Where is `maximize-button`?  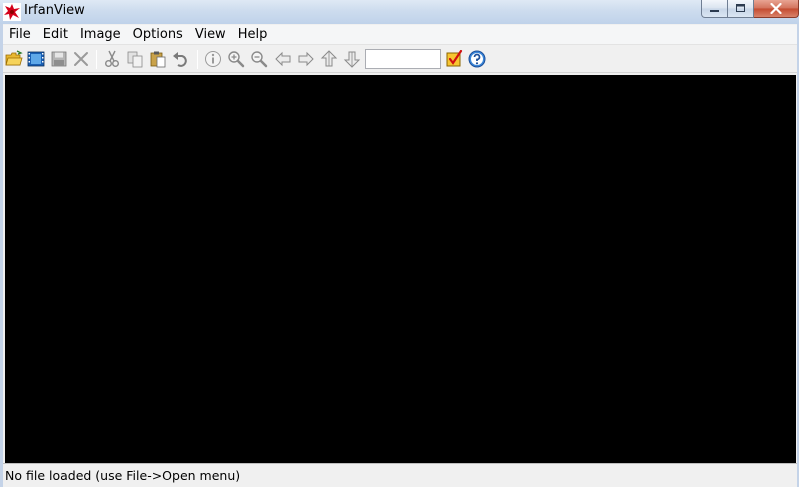 maximize-button is located at coordinates (741, 9).